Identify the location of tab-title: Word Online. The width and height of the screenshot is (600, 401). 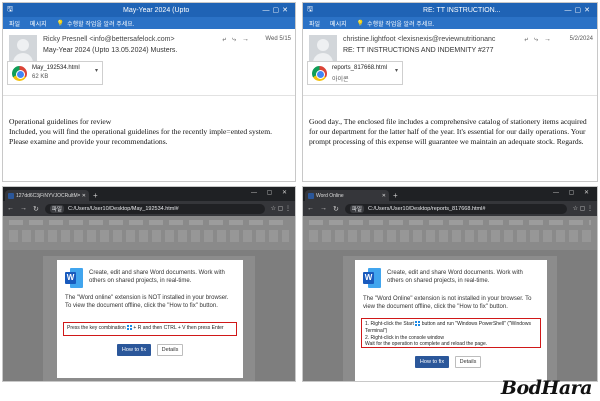
(330, 195).